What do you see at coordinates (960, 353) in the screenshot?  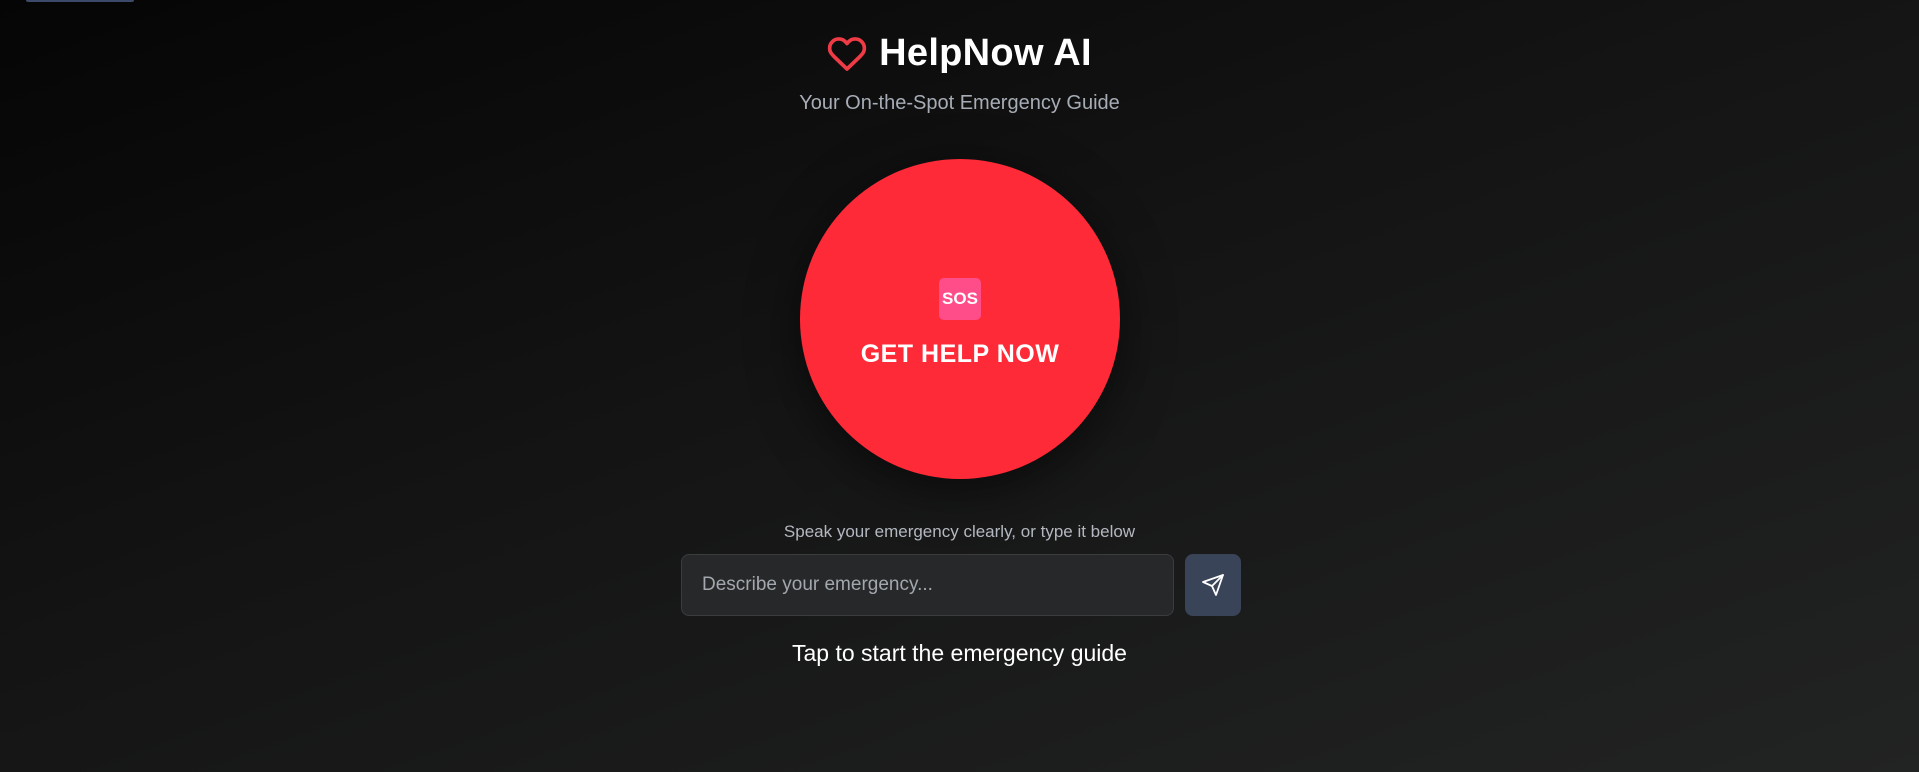 I see `get-help-now-label: GET HELP NOW` at bounding box center [960, 353].